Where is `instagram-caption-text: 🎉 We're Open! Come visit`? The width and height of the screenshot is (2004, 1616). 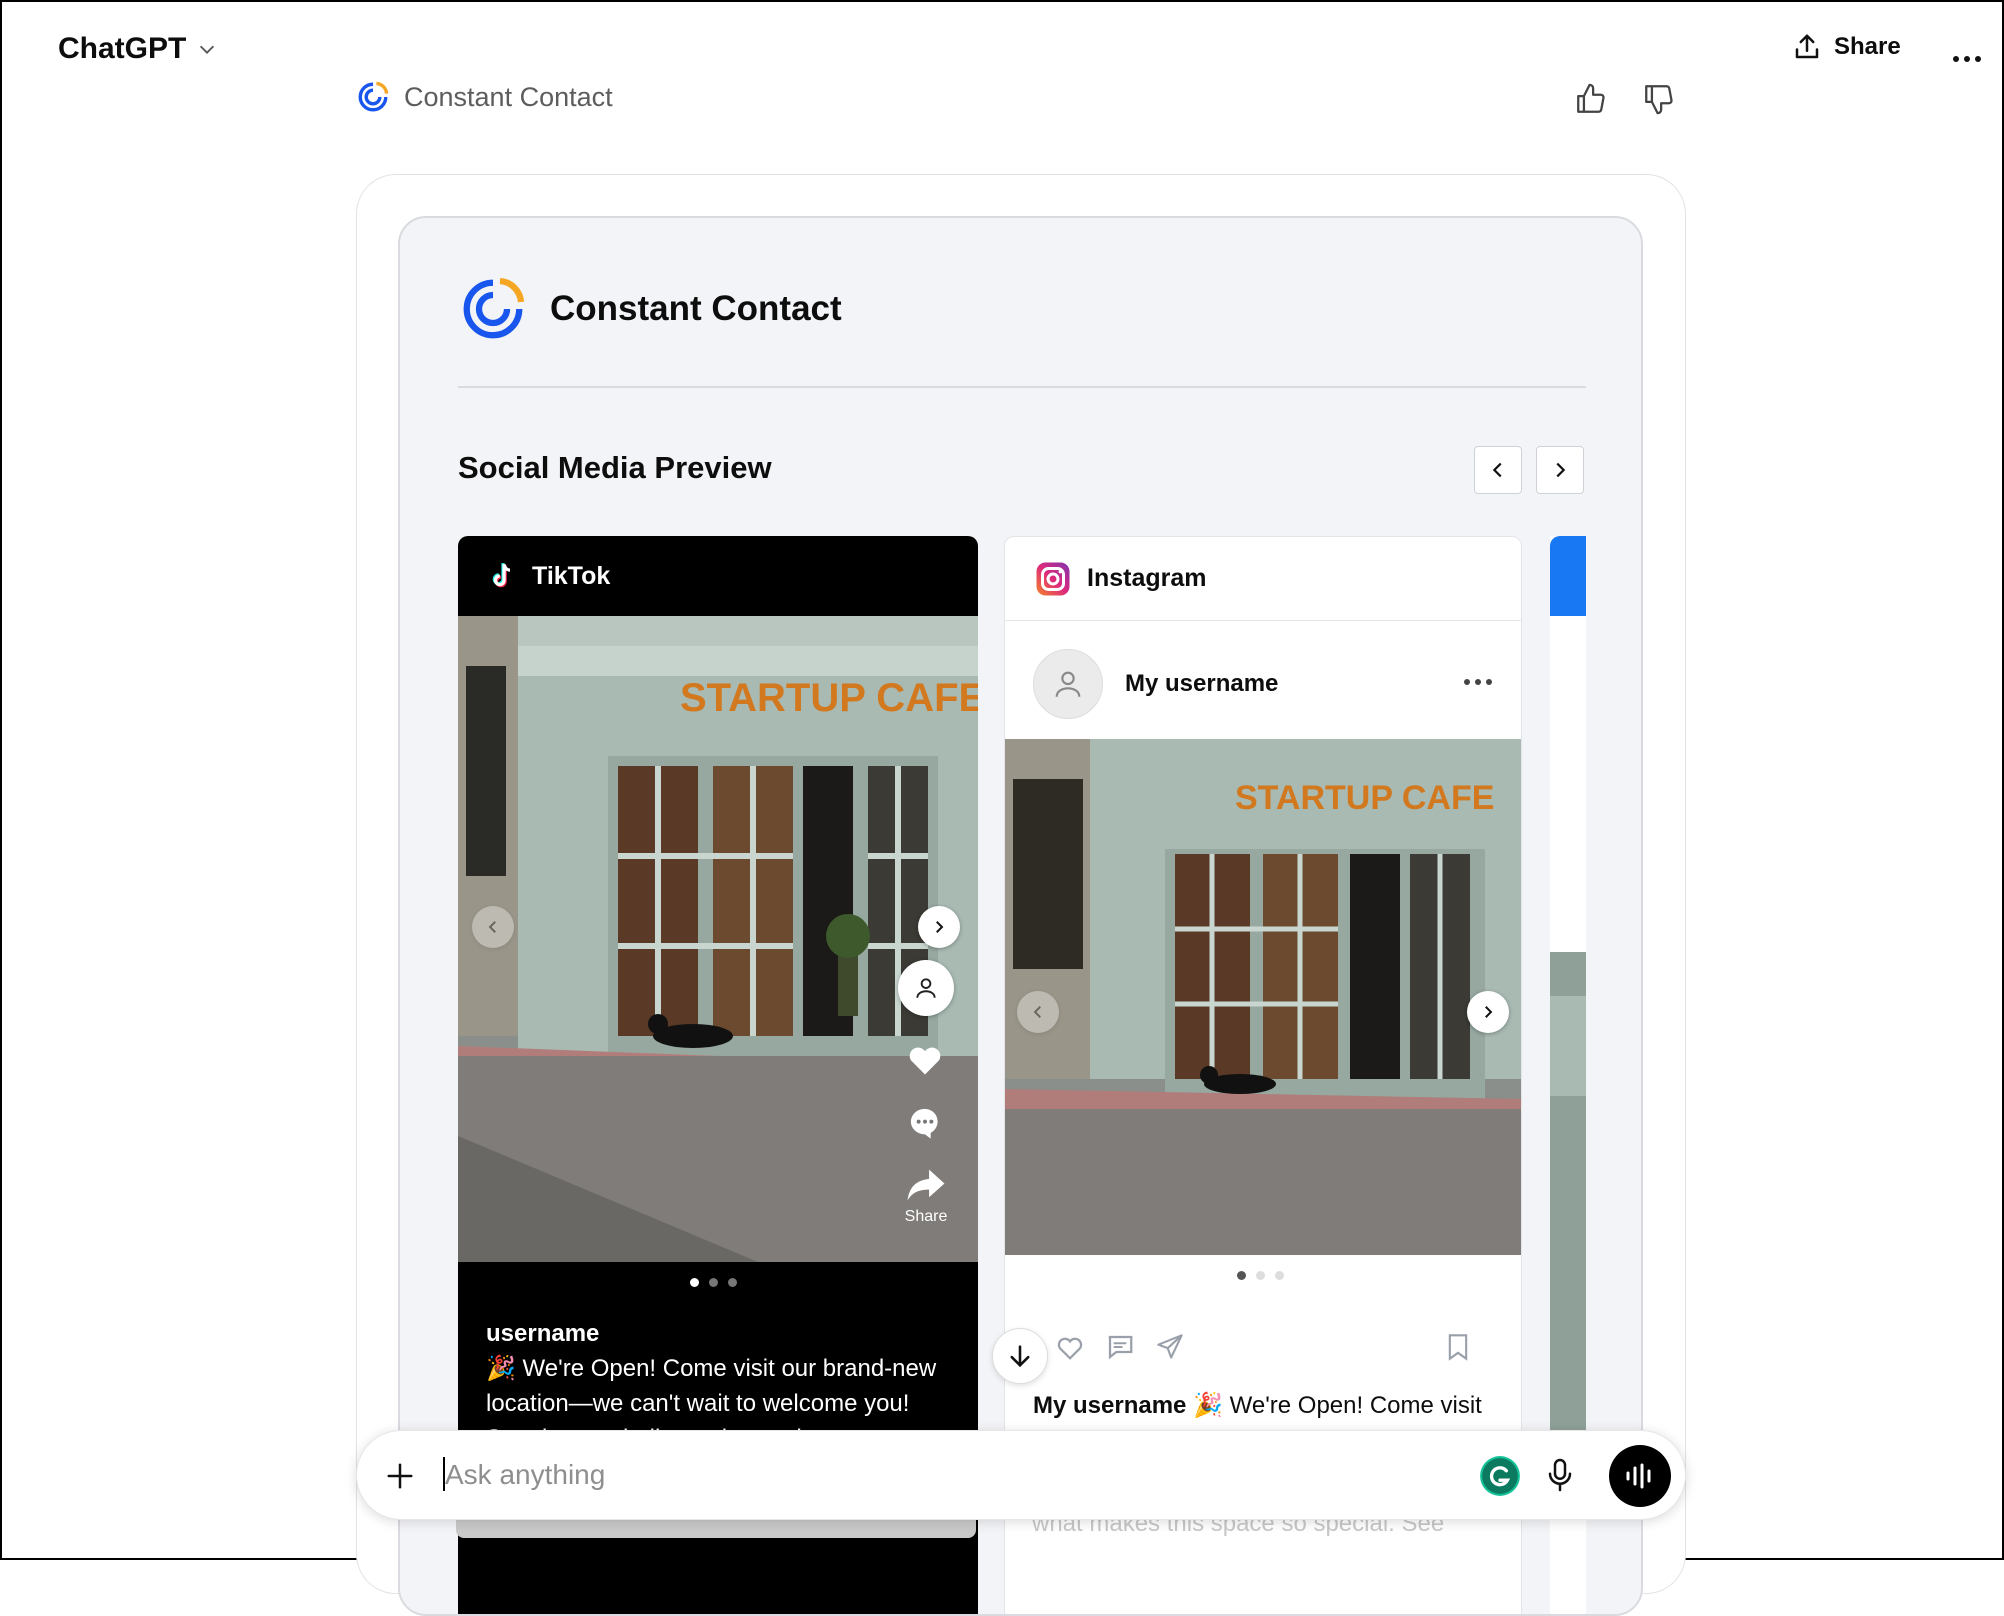
instagram-caption-text: 🎉 We're Open! Come visit is located at coordinates (1337, 1405).